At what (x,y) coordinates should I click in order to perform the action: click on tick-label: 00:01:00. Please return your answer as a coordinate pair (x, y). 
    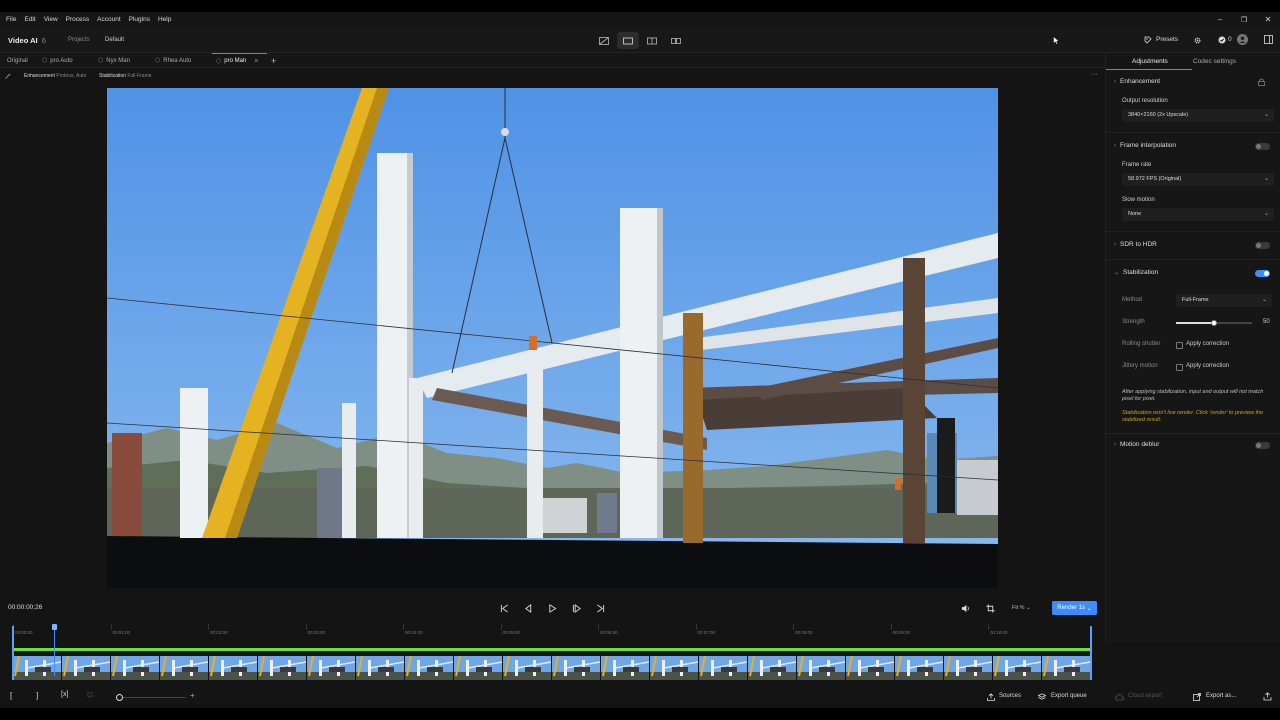
    Looking at the image, I should click on (121, 632).